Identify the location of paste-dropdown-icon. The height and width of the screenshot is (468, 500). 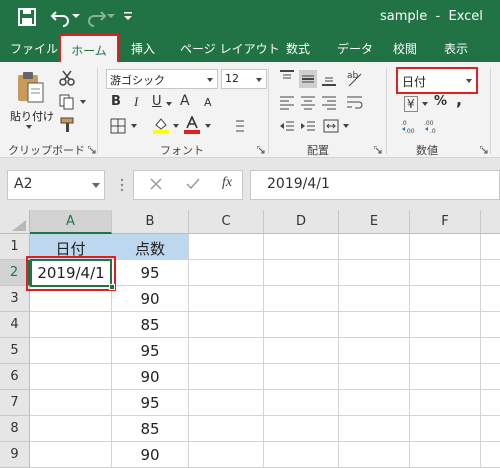
(29, 127).